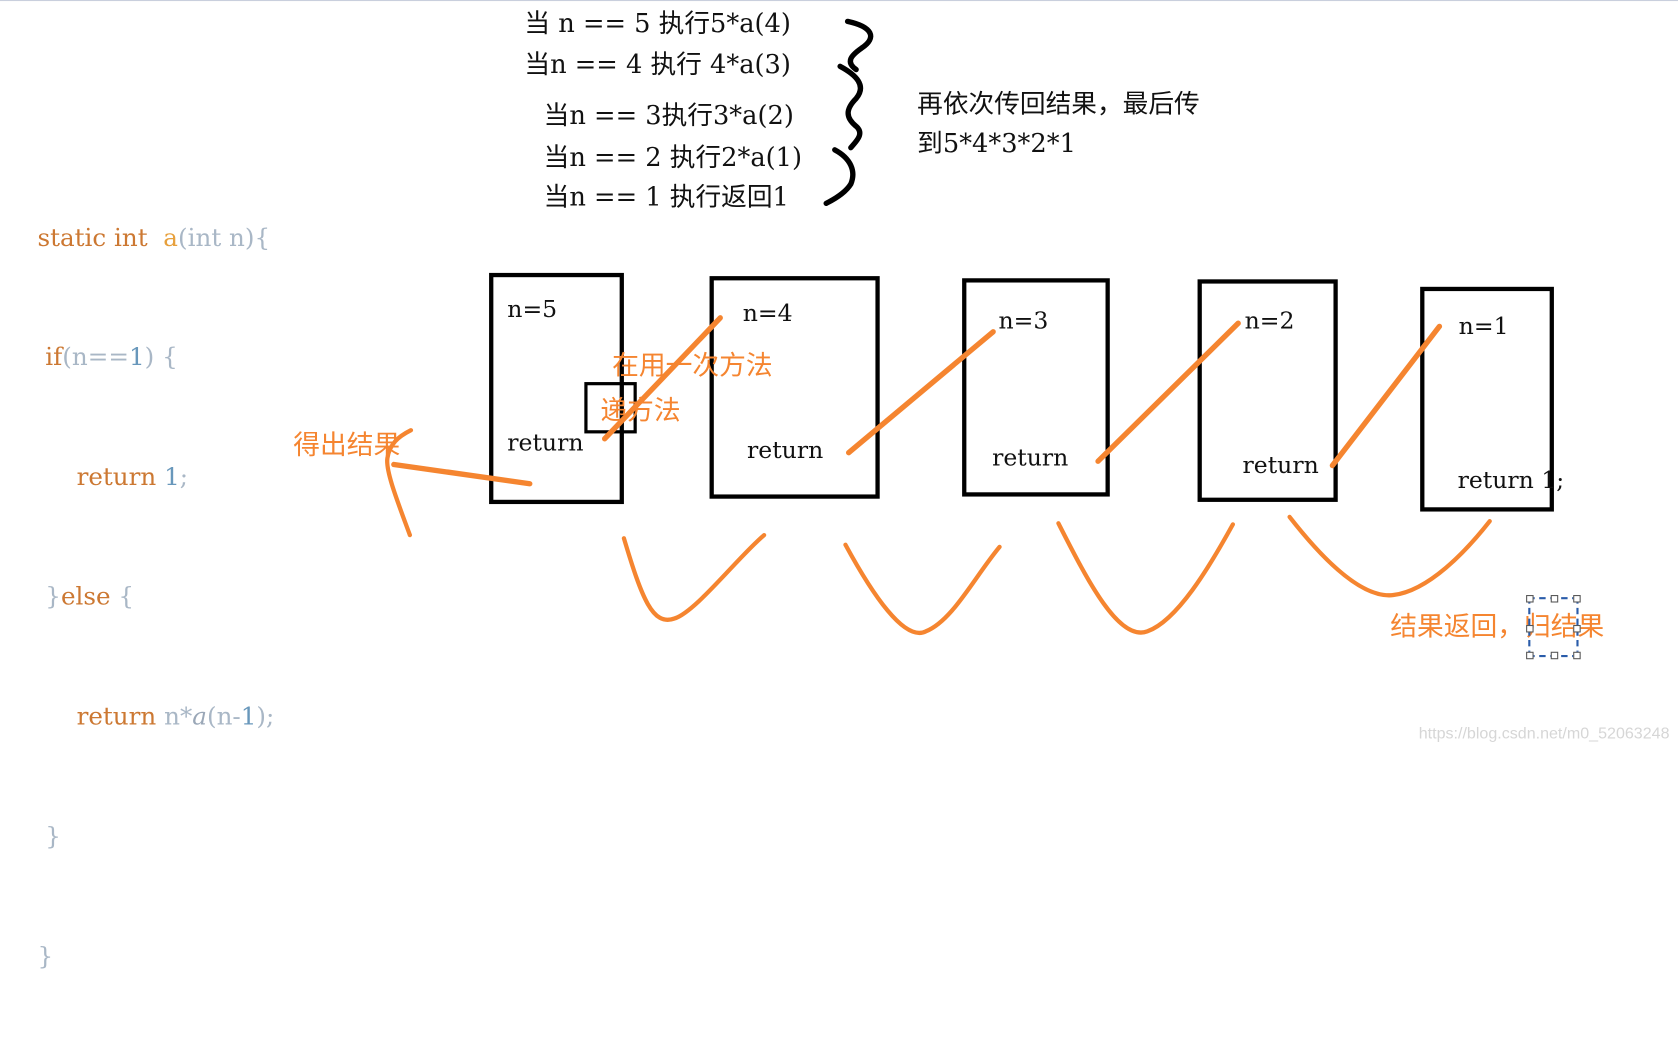  I want to click on result-hook, so click(399, 483).